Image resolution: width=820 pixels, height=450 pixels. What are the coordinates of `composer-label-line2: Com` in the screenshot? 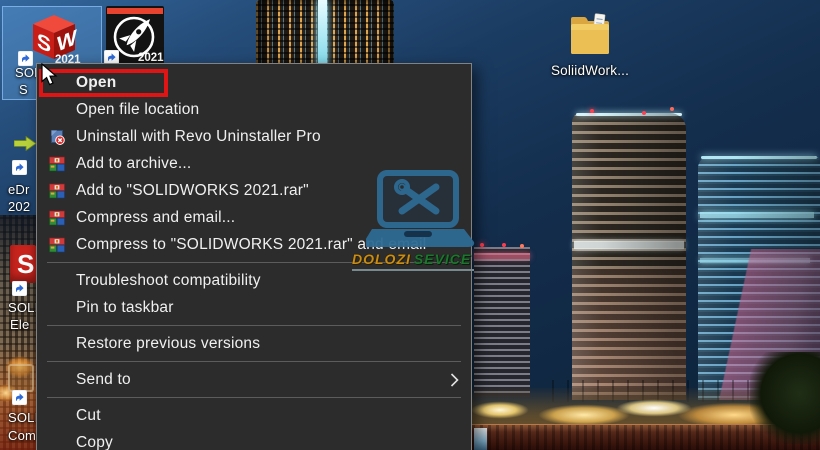 It's located at (22, 435).